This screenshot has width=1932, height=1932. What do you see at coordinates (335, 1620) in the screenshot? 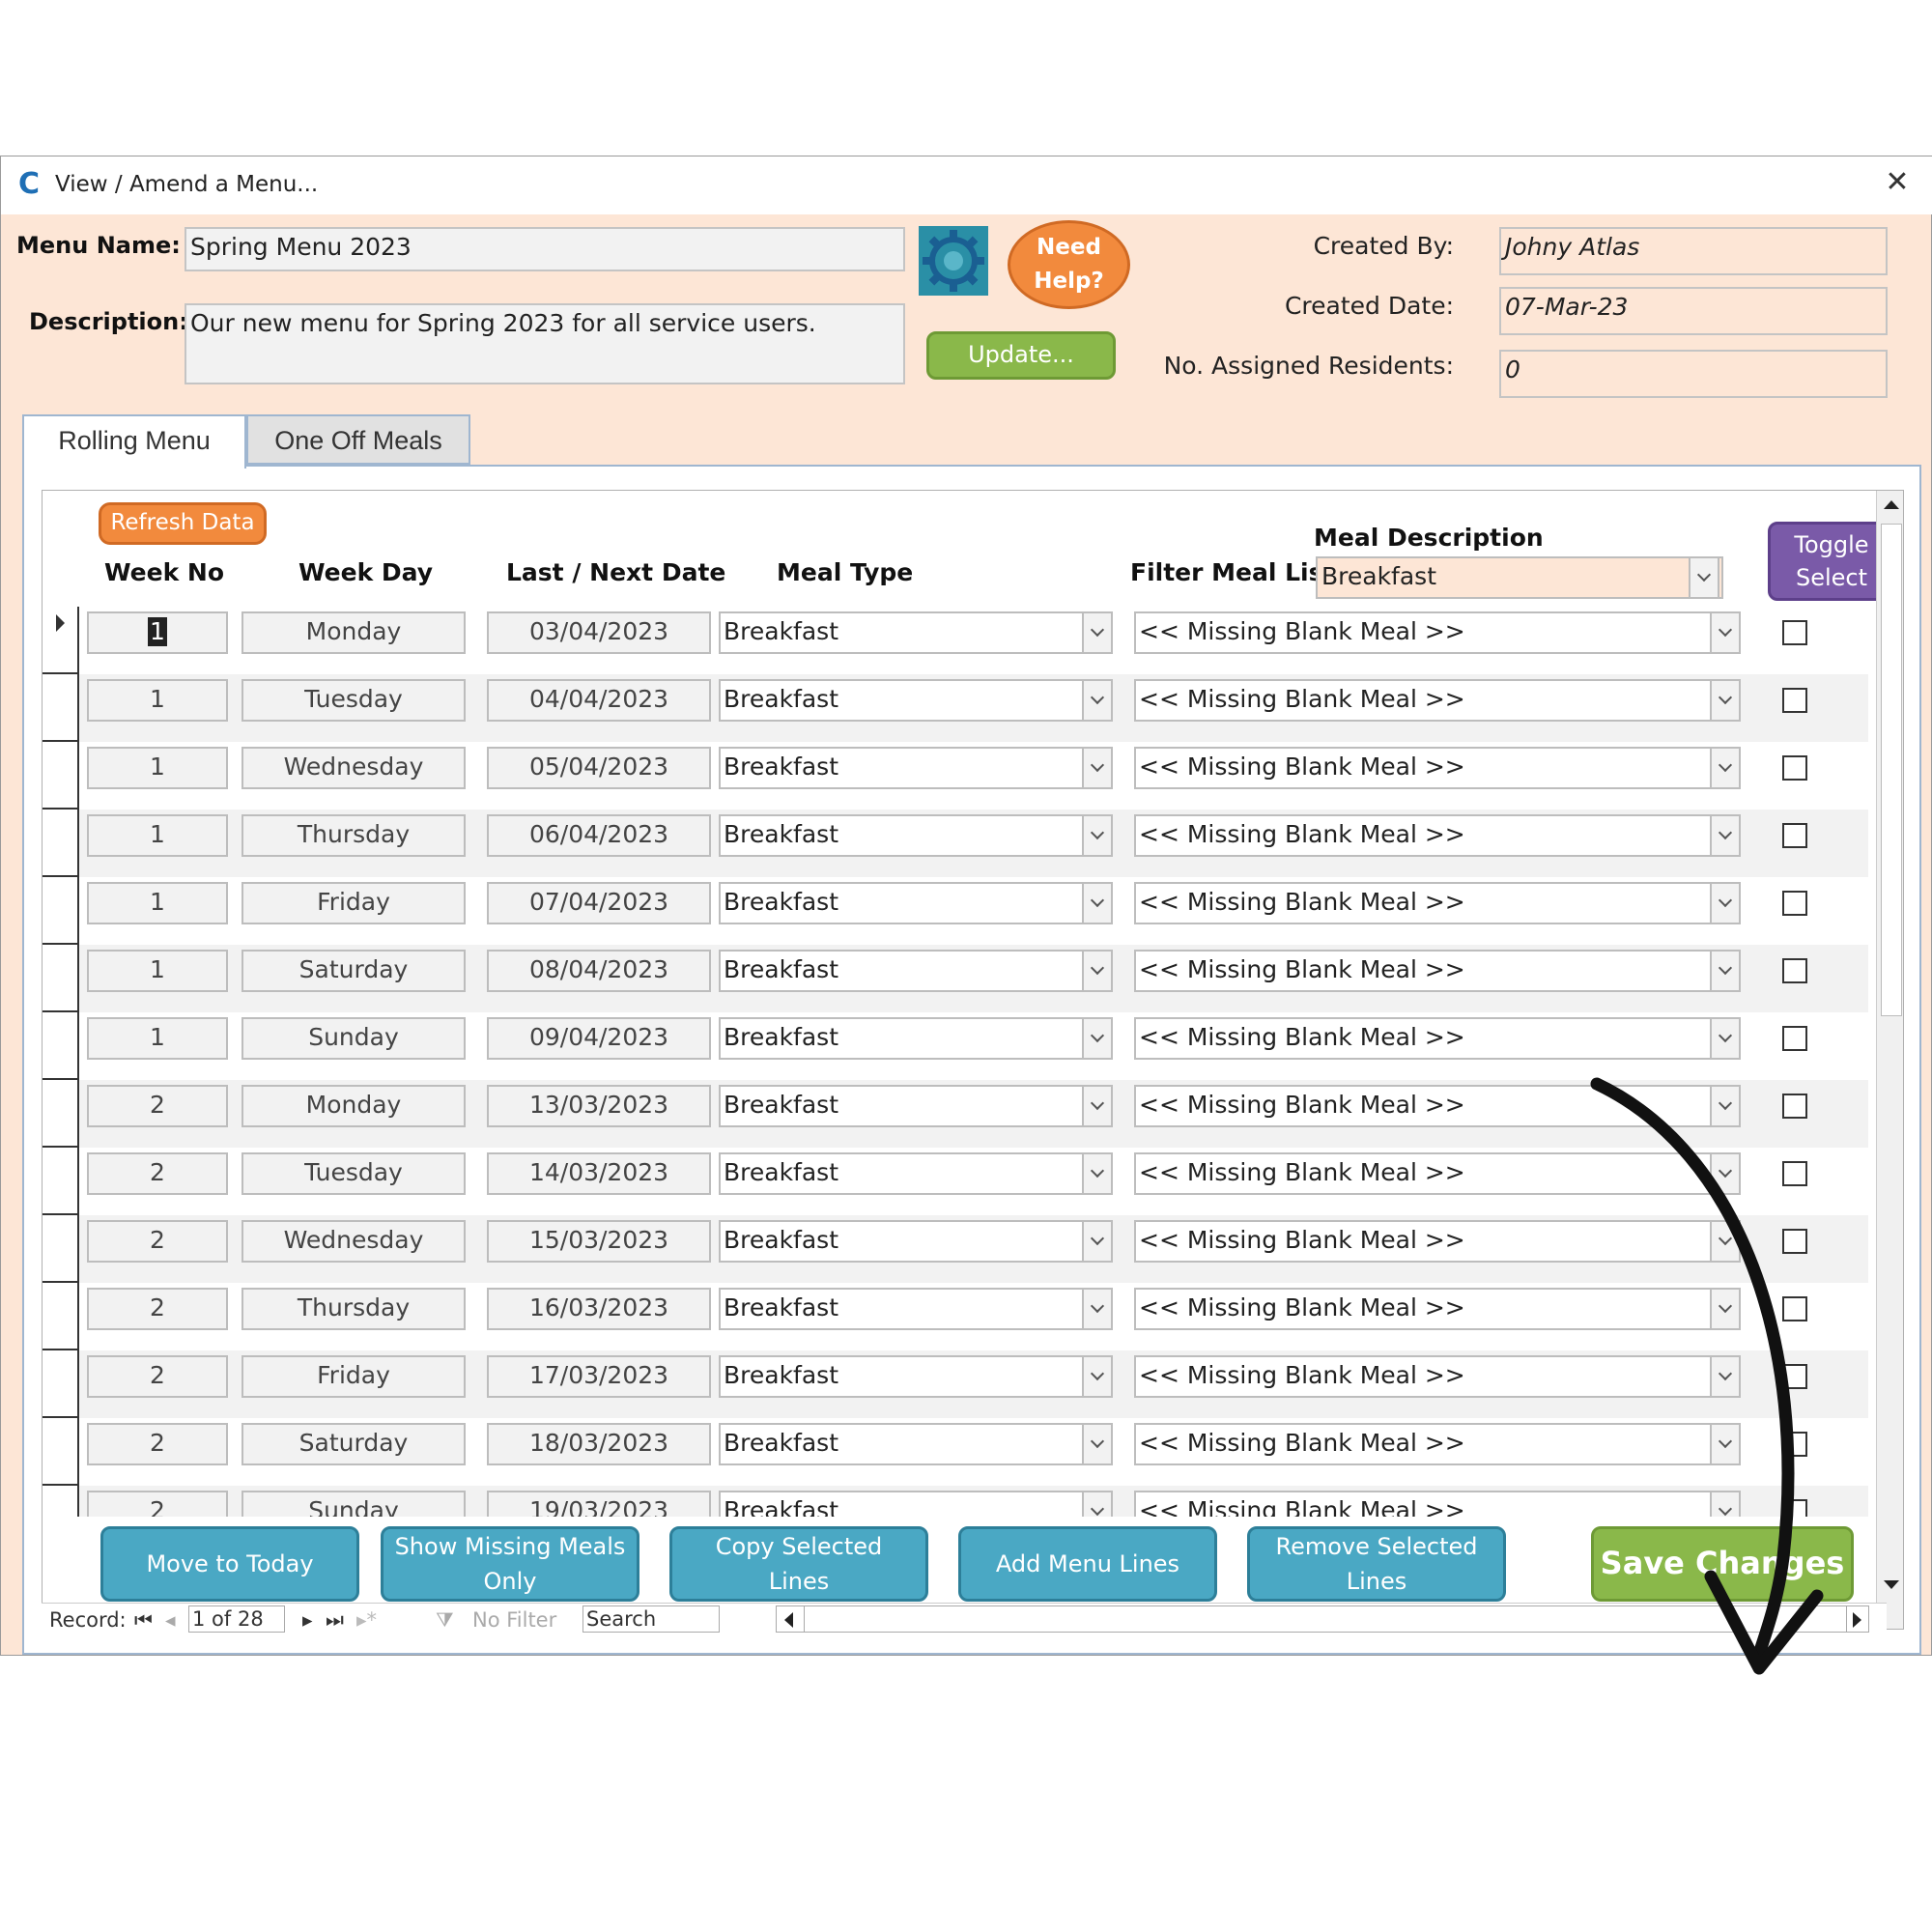
I see `last-record-icon: ⏭` at bounding box center [335, 1620].